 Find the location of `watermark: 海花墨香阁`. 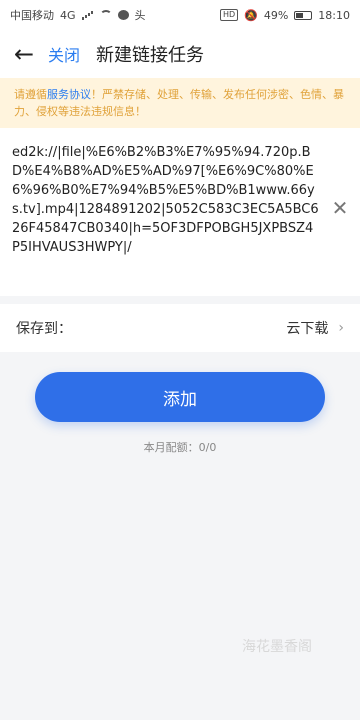

watermark: 海花墨香阁 is located at coordinates (277, 647).